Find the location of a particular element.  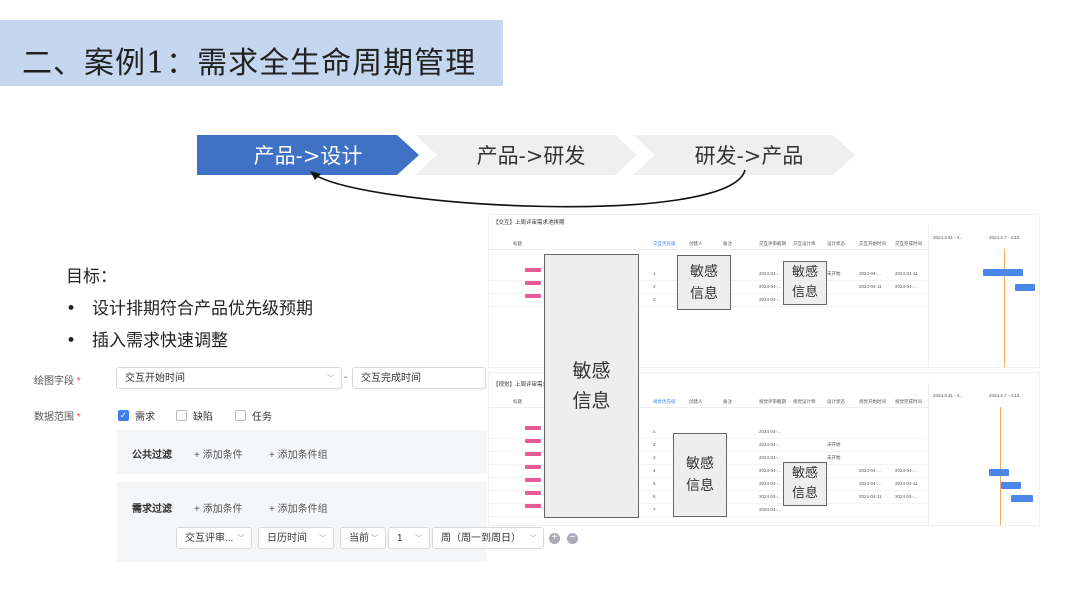

filter-time-type-select: 日历时间 ﹀ is located at coordinates (296, 538).